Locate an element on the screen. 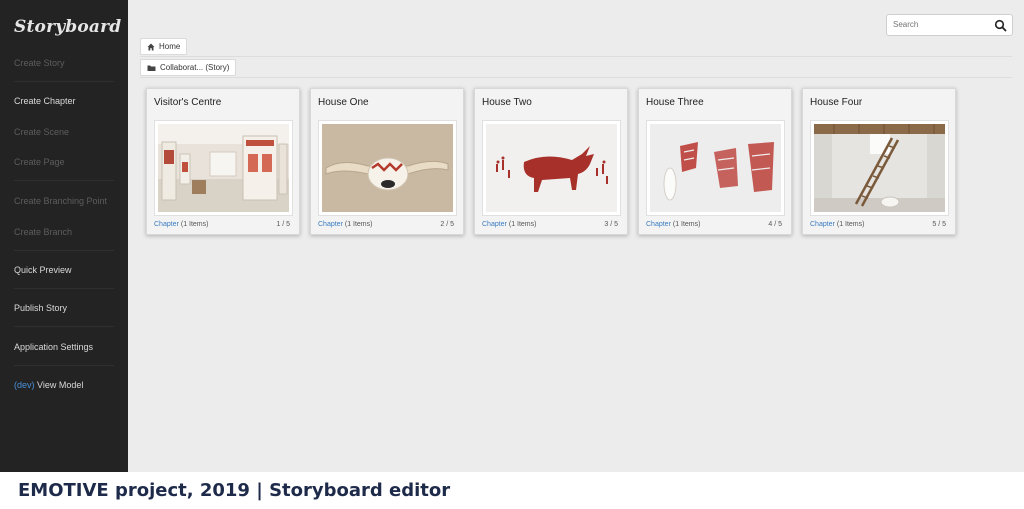 Image resolution: width=1024 pixels, height=509 pixels. search-input is located at coordinates (940, 24).